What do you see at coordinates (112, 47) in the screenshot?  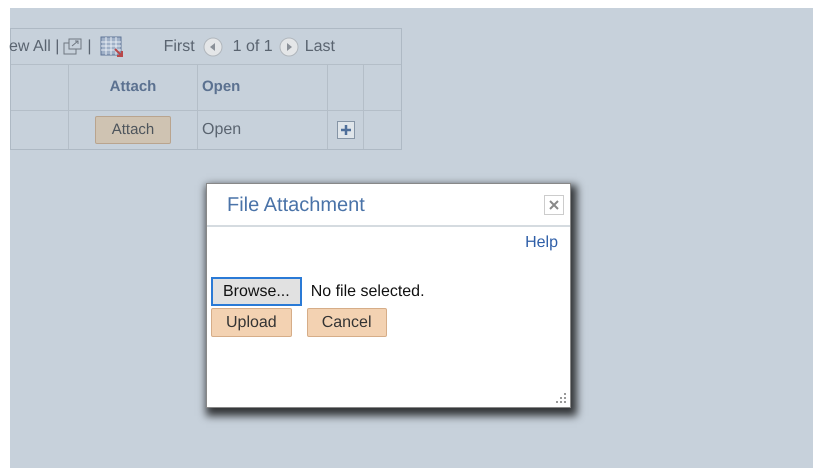 I see `spreadsheet-icon` at bounding box center [112, 47].